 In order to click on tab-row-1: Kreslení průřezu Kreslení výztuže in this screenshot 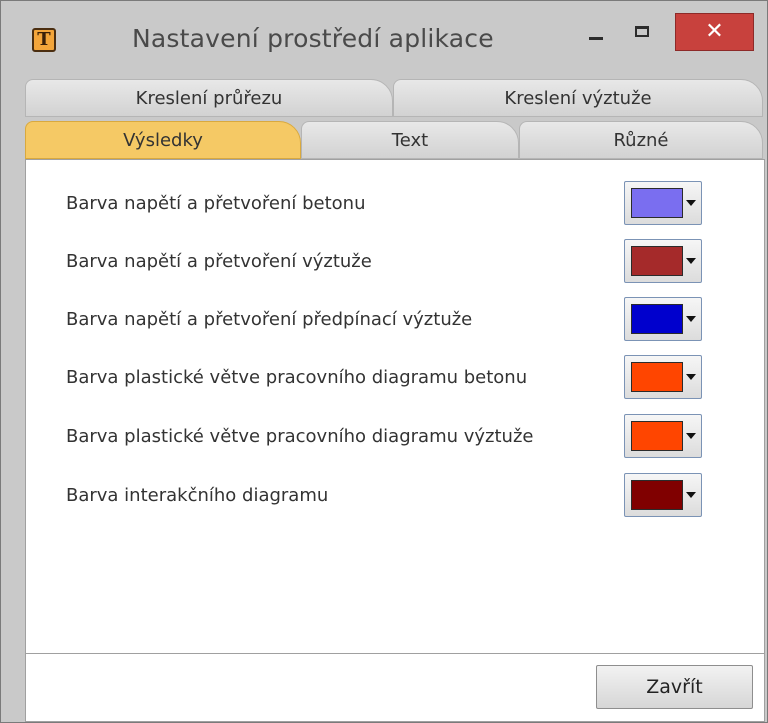, I will do `click(395, 98)`.